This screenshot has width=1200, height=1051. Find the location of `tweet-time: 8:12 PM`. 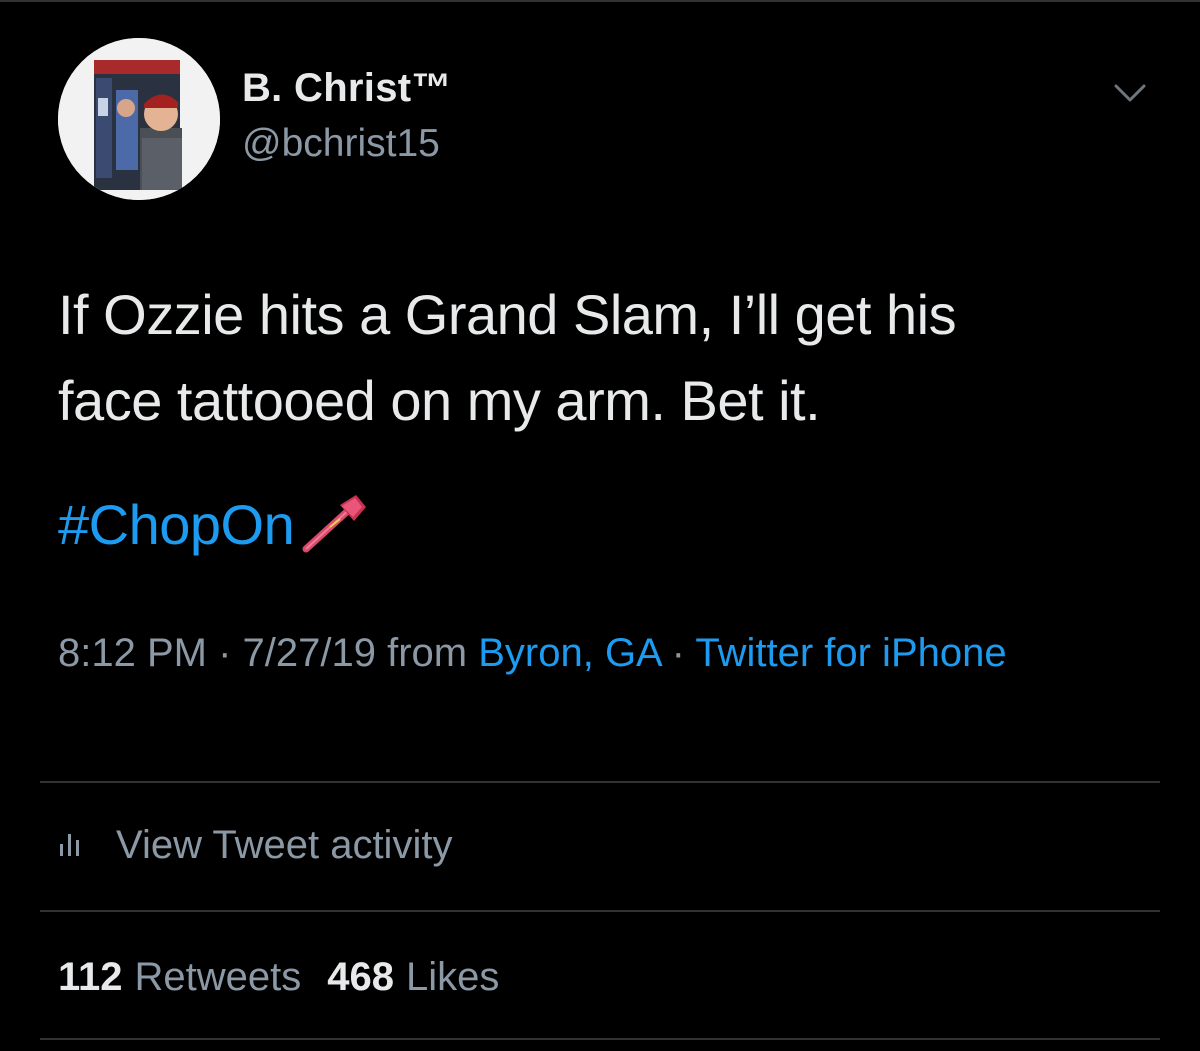

tweet-time: 8:12 PM is located at coordinates (132, 653).